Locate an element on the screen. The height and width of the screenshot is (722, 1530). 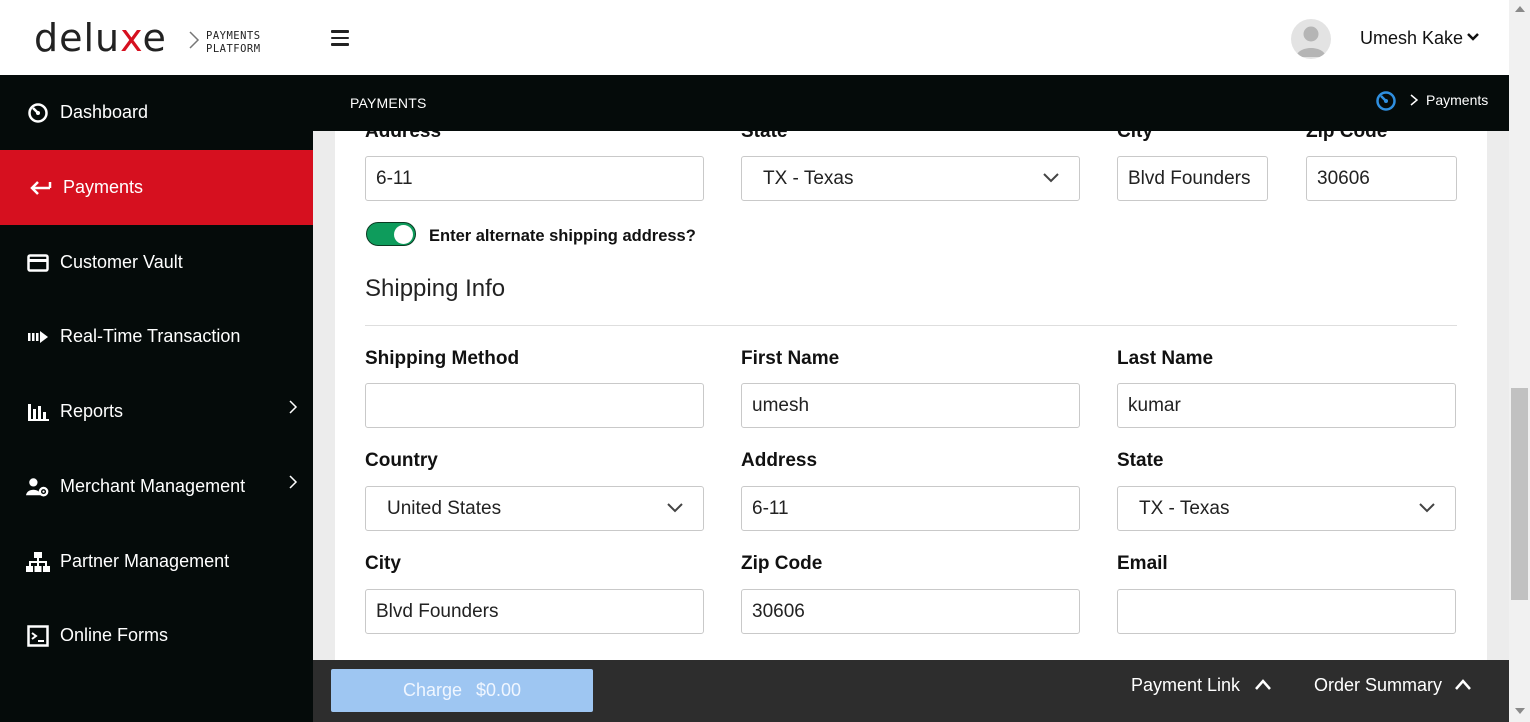
shipping-zip-label: Zip Code is located at coordinates (782, 563).